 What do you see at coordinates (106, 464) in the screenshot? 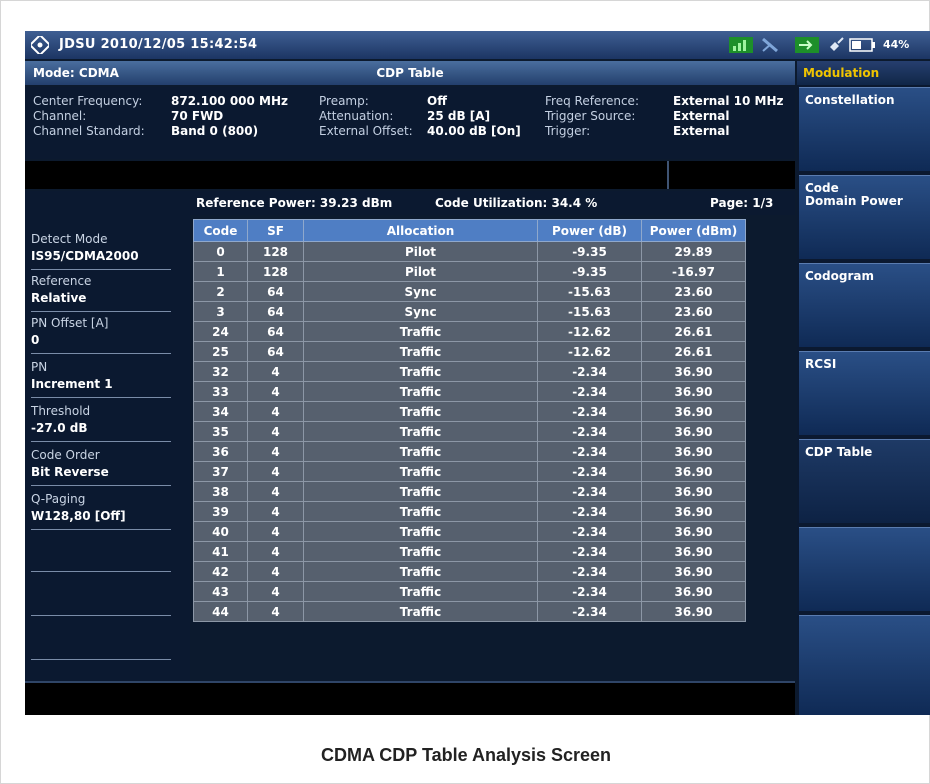
I see `param-code-order: Code Order Bit Reverse` at bounding box center [106, 464].